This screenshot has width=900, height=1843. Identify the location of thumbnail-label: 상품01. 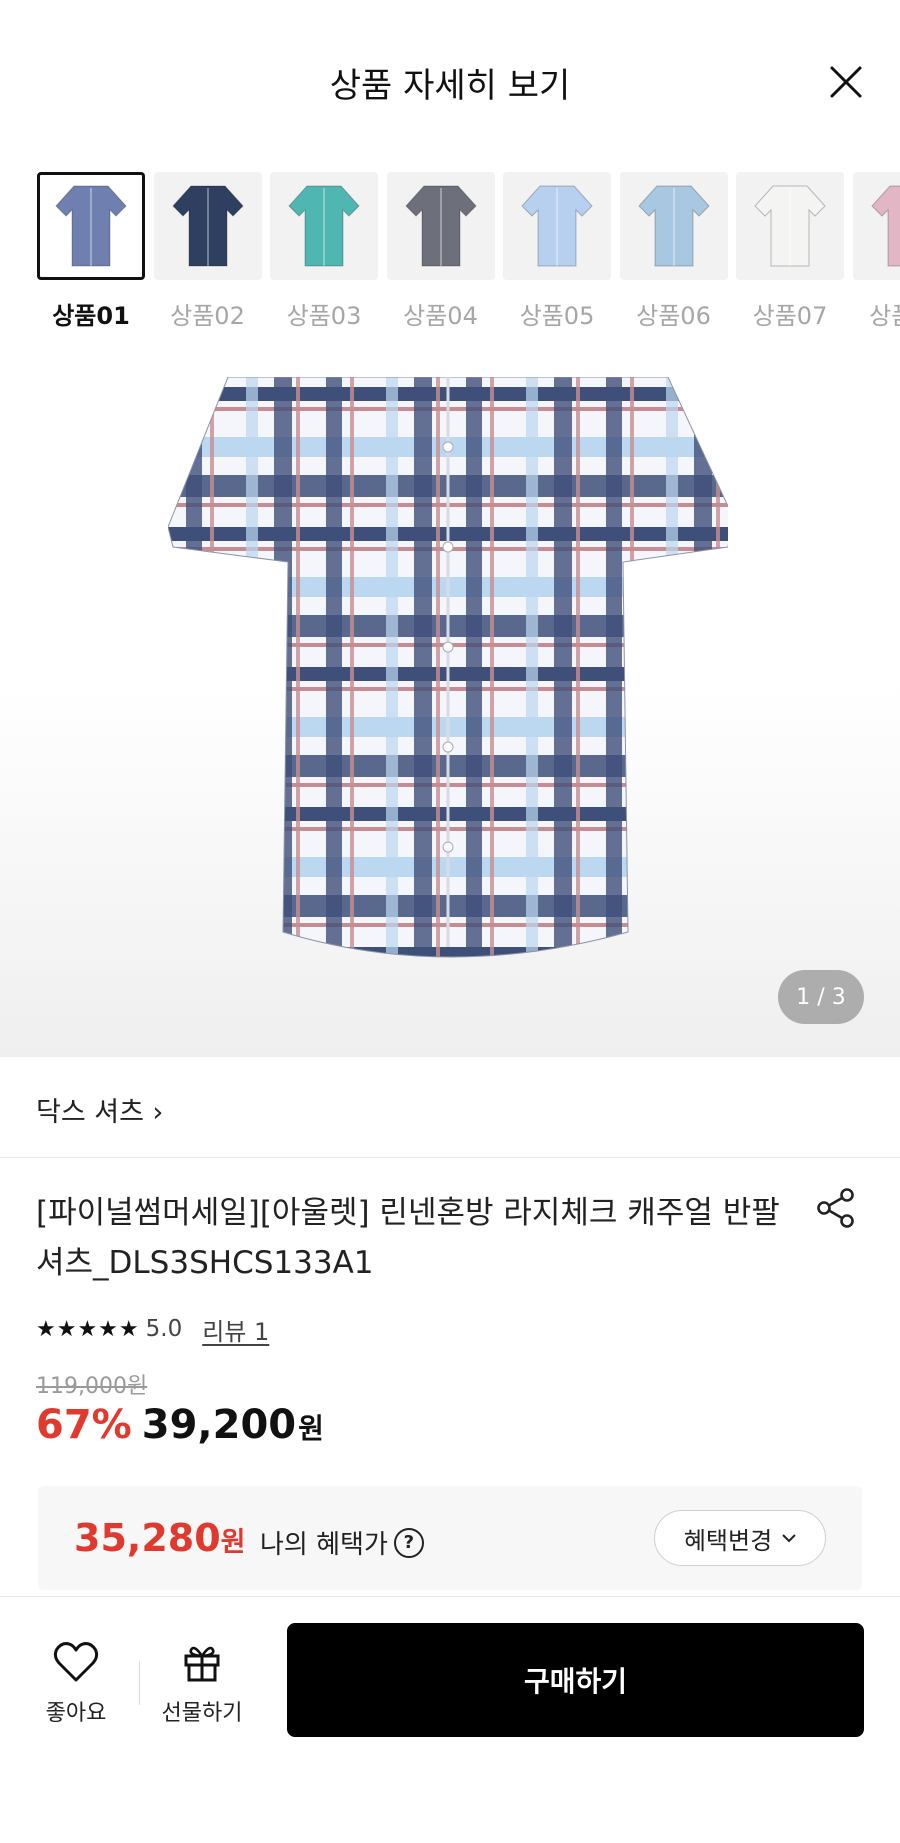
(91, 316).